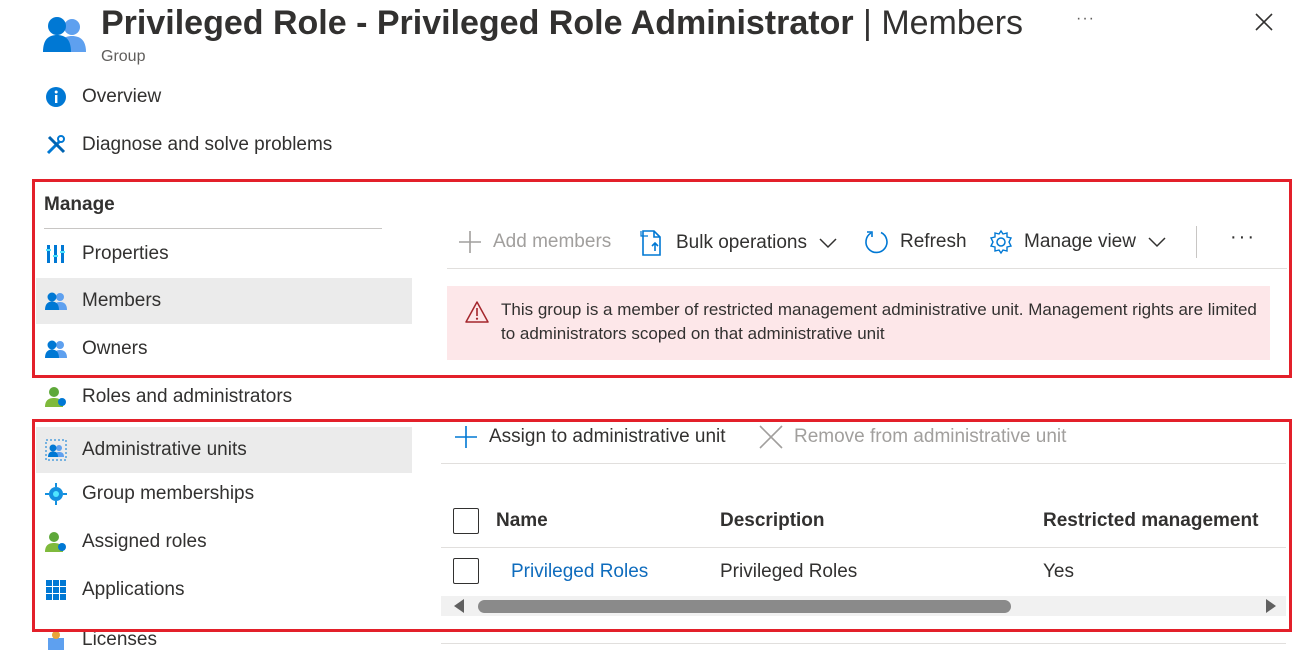  Describe the element at coordinates (863, 643) in the screenshot. I see `content-divider` at that location.